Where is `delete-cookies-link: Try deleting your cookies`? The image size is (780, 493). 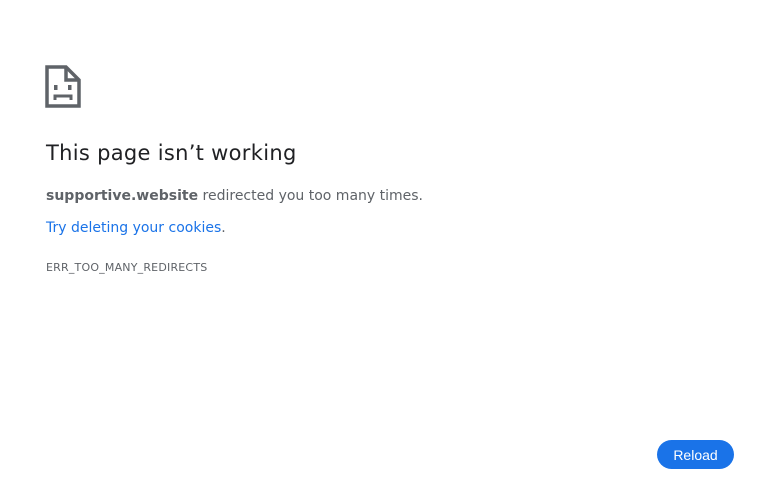
delete-cookies-link: Try deleting your cookies is located at coordinates (133, 228).